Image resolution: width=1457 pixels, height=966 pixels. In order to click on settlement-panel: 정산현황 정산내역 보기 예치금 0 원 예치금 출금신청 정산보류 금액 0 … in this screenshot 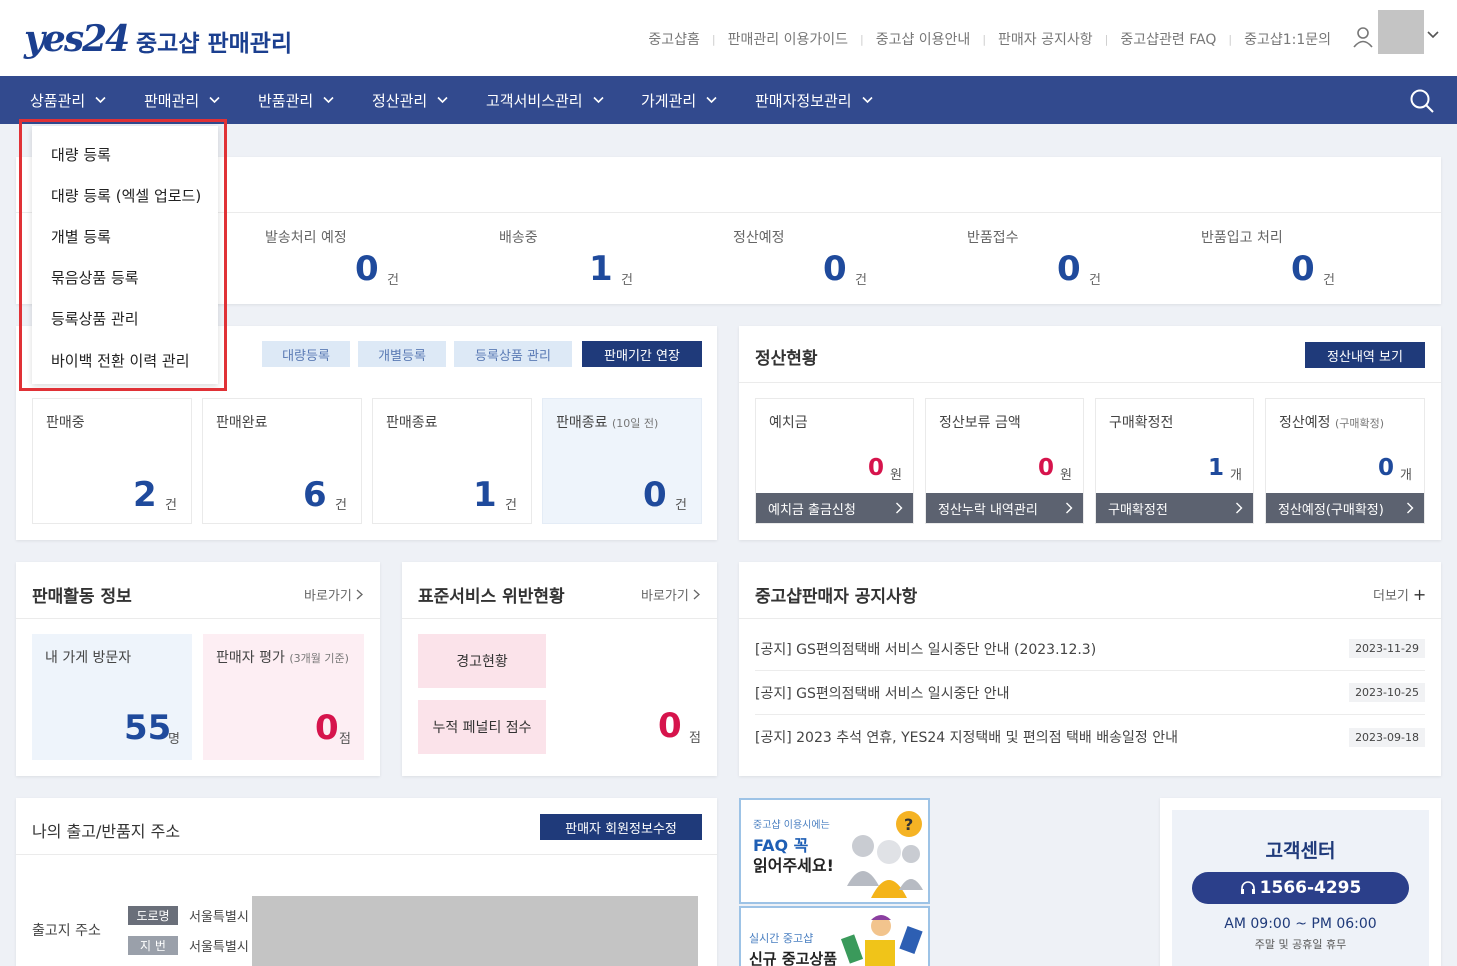, I will do `click(1090, 433)`.